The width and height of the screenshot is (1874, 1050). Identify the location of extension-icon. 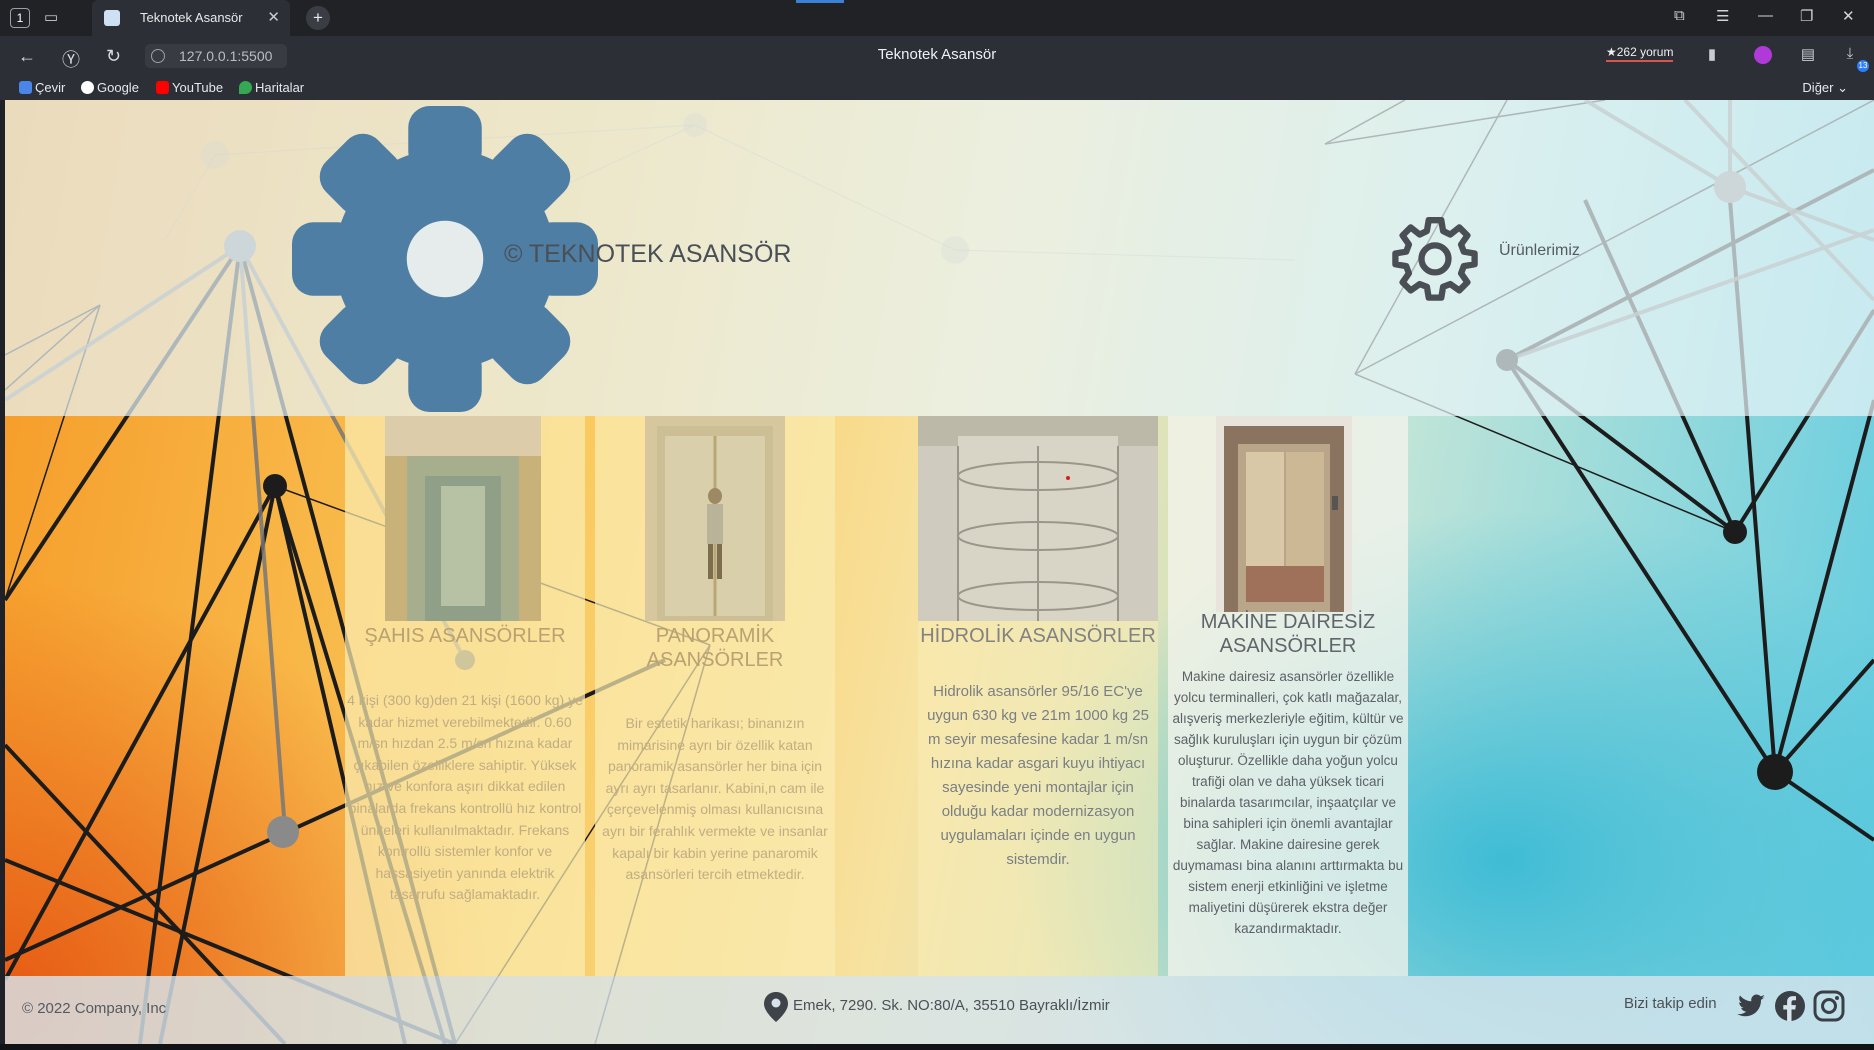
(1763, 55).